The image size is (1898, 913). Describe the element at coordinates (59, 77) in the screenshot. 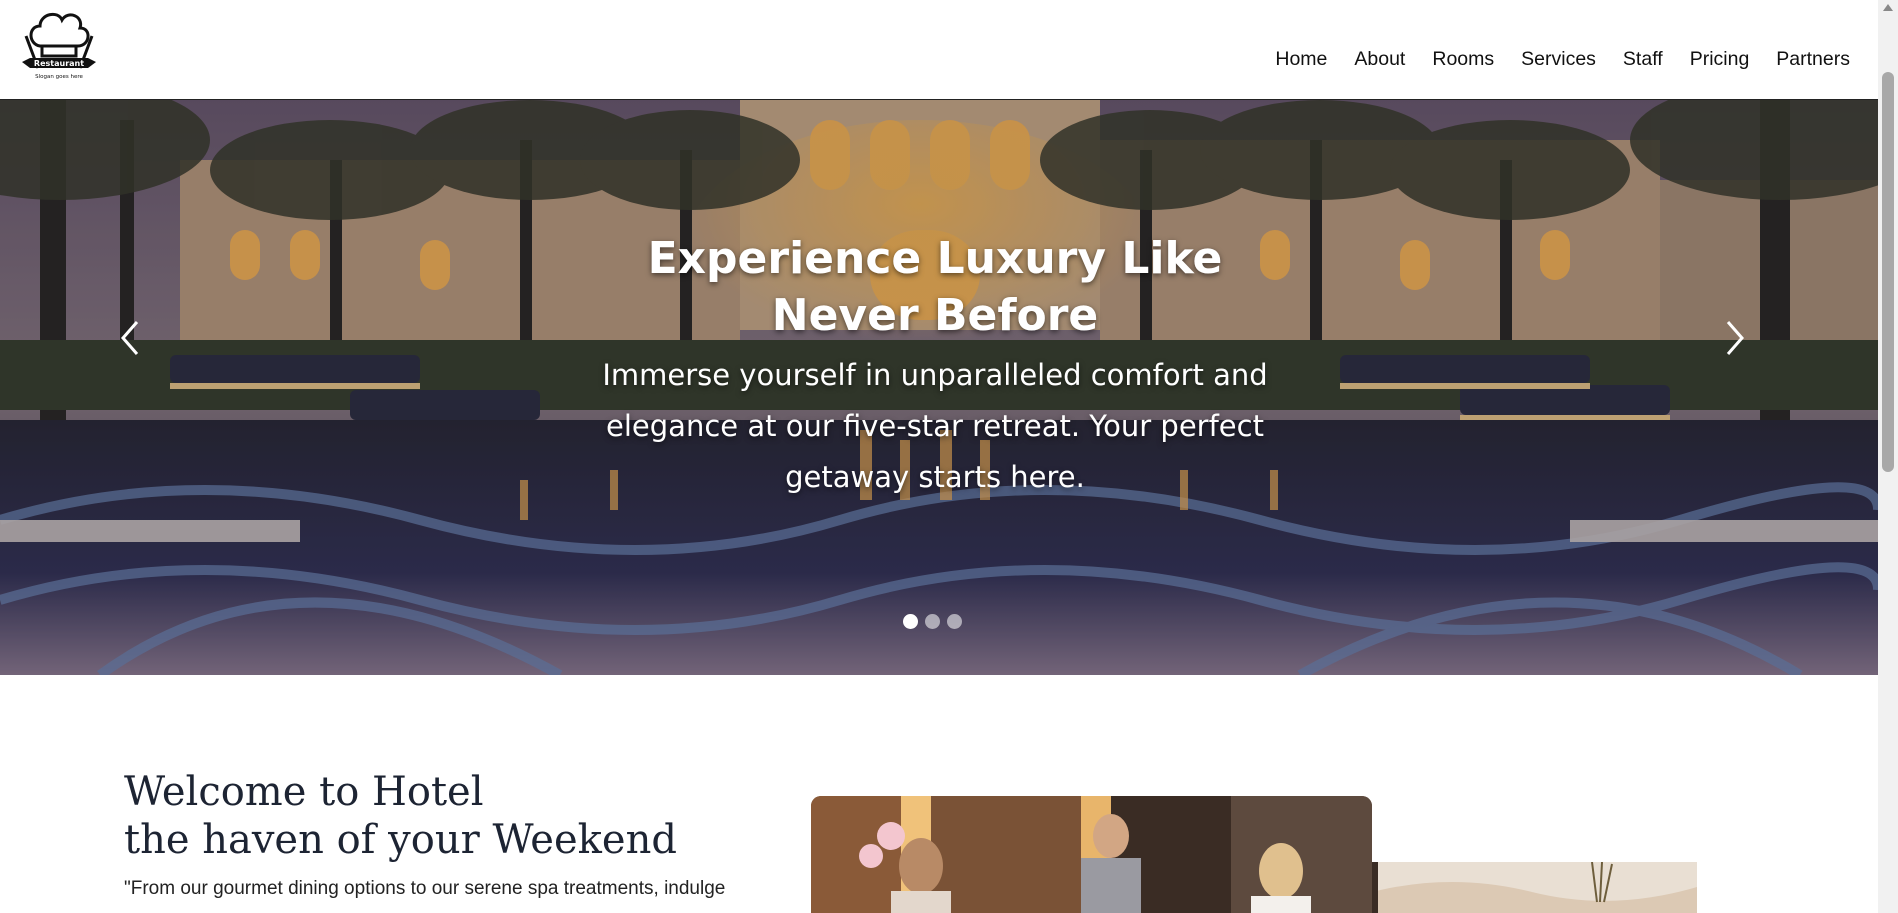

I see `logo-slogan: Slogan goes here` at that location.